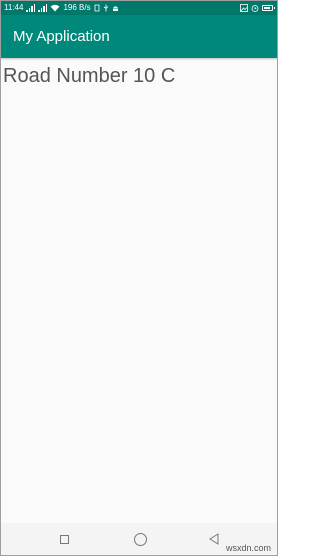 The image size is (320, 556). I want to click on back-triangle-icon, so click(214, 539).